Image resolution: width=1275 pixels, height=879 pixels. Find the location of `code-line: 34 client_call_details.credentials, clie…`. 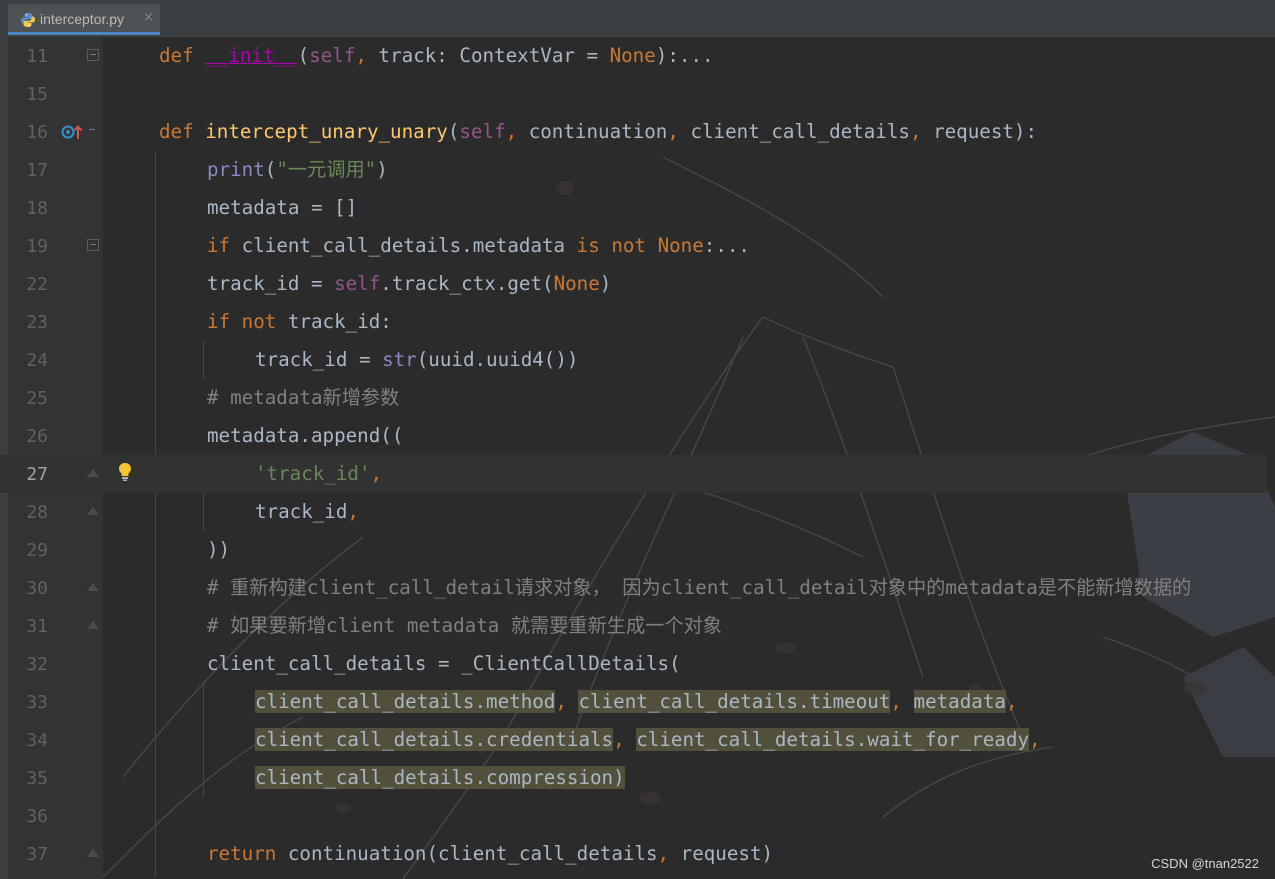

code-line: 34 client_call_details.credentials, clie… is located at coordinates (633, 740).